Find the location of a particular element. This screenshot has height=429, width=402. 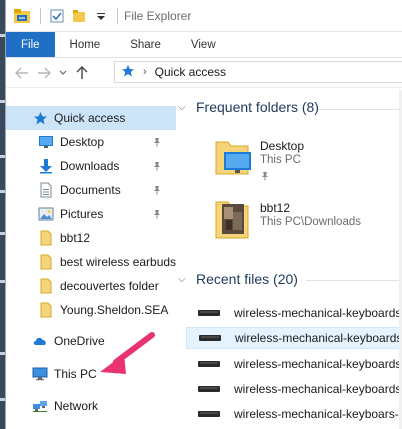

nav-item-decouvertes-folder: decouvertes folder is located at coordinates (91, 286).